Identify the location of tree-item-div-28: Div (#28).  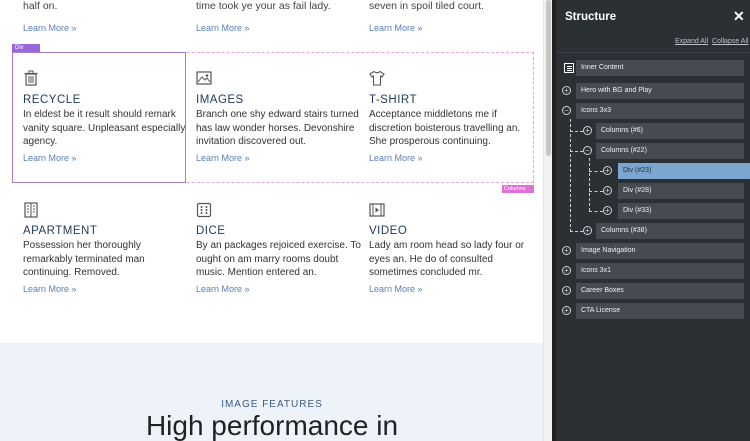
(681, 191).